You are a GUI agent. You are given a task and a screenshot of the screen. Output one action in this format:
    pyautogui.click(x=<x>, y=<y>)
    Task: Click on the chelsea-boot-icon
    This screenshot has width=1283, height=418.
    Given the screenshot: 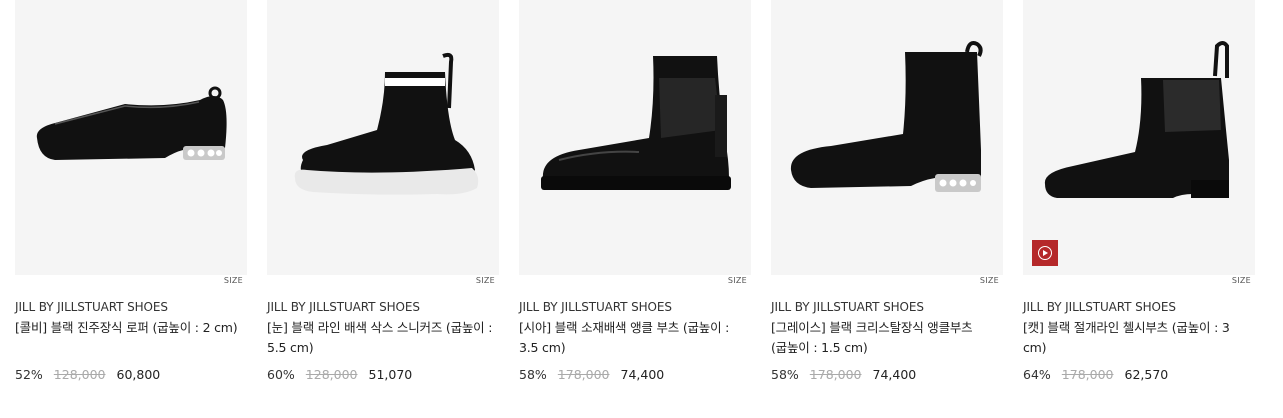 What is the action you would take?
    pyautogui.click(x=1136, y=119)
    